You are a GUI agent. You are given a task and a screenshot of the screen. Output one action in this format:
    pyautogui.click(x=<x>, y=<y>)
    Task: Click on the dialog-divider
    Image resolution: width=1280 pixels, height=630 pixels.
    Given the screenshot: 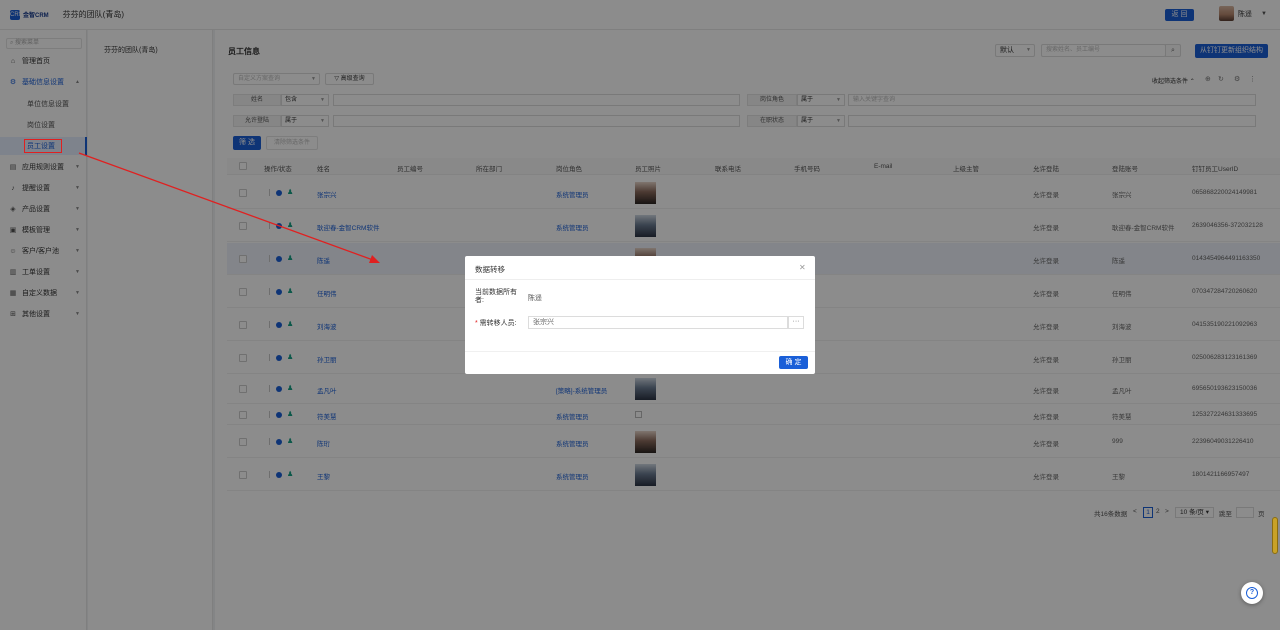 What is the action you would take?
    pyautogui.click(x=640, y=279)
    